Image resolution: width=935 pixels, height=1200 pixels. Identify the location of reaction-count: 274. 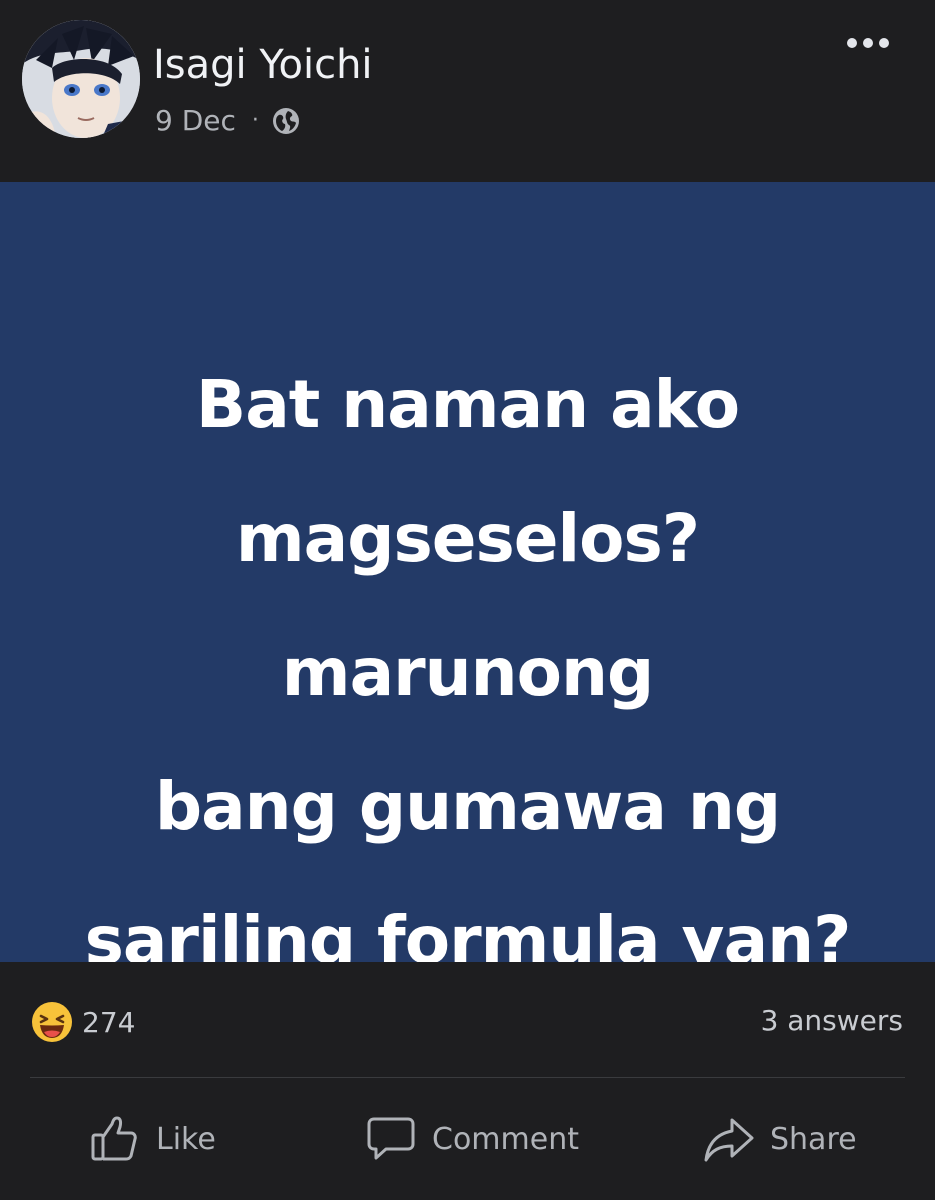
(109, 1022).